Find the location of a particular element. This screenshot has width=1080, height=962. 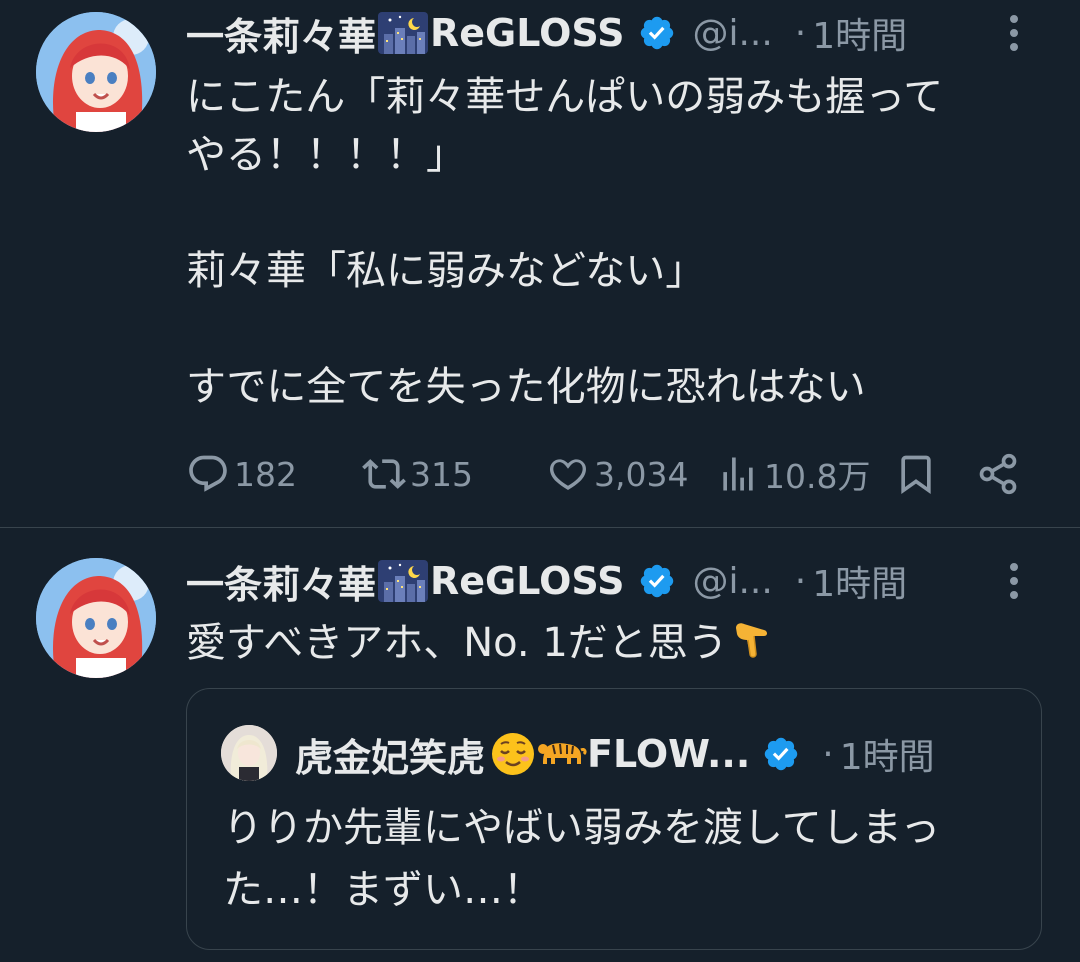

quote-header: 虎金妃笑虎 FLOW... · 1時間 is located at coordinates (615, 754).